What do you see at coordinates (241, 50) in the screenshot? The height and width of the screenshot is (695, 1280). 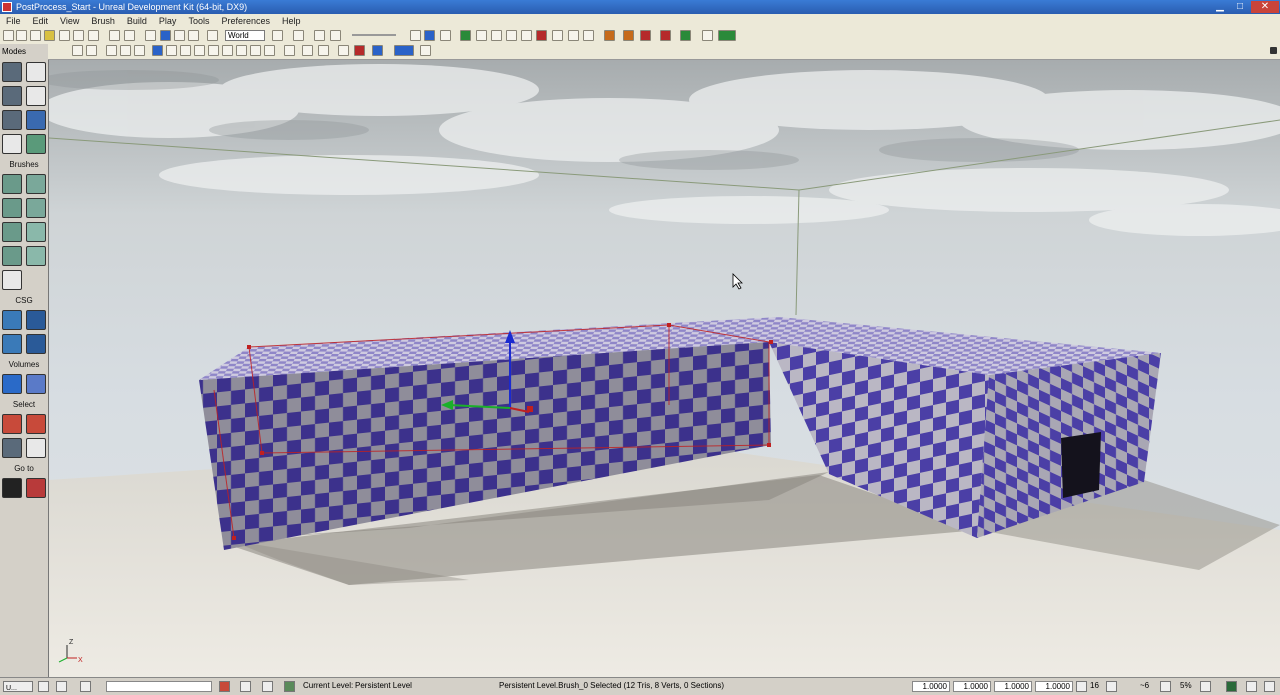 I see `lightmap-density-icon` at bounding box center [241, 50].